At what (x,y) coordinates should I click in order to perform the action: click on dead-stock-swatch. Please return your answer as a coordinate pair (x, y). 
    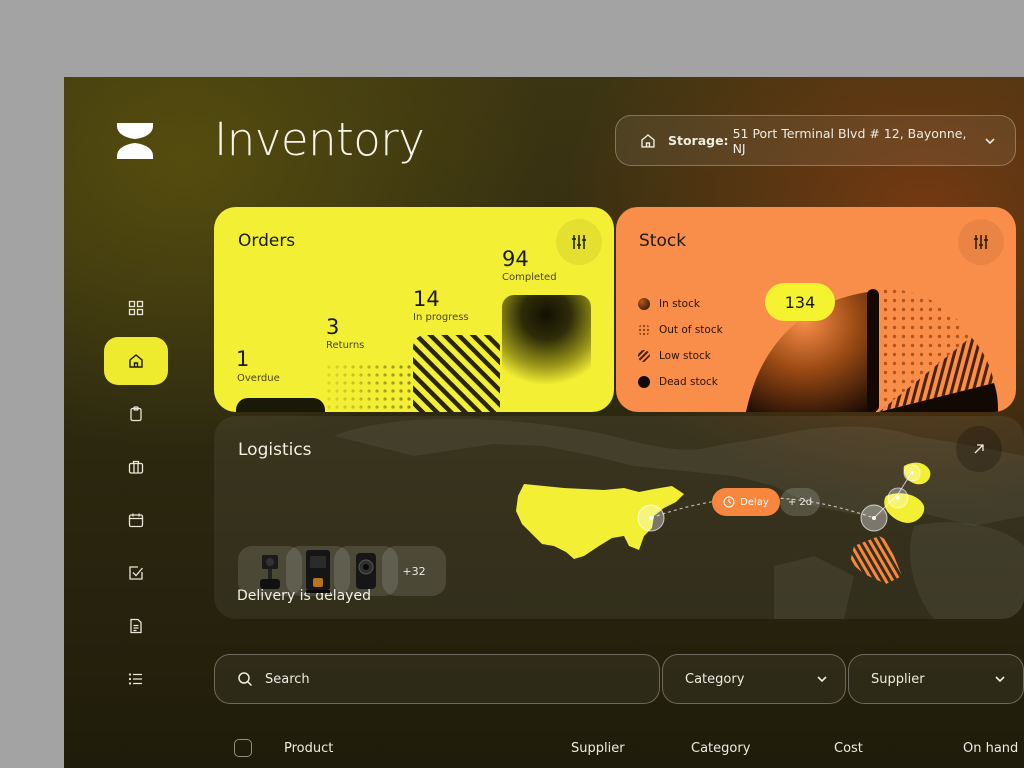
    Looking at the image, I should click on (644, 382).